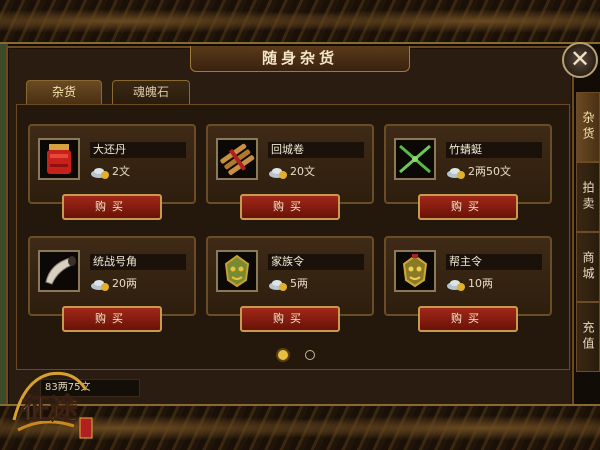 This screenshot has width=600, height=450. I want to click on item-card: 帮主令 10两, so click(468, 276).